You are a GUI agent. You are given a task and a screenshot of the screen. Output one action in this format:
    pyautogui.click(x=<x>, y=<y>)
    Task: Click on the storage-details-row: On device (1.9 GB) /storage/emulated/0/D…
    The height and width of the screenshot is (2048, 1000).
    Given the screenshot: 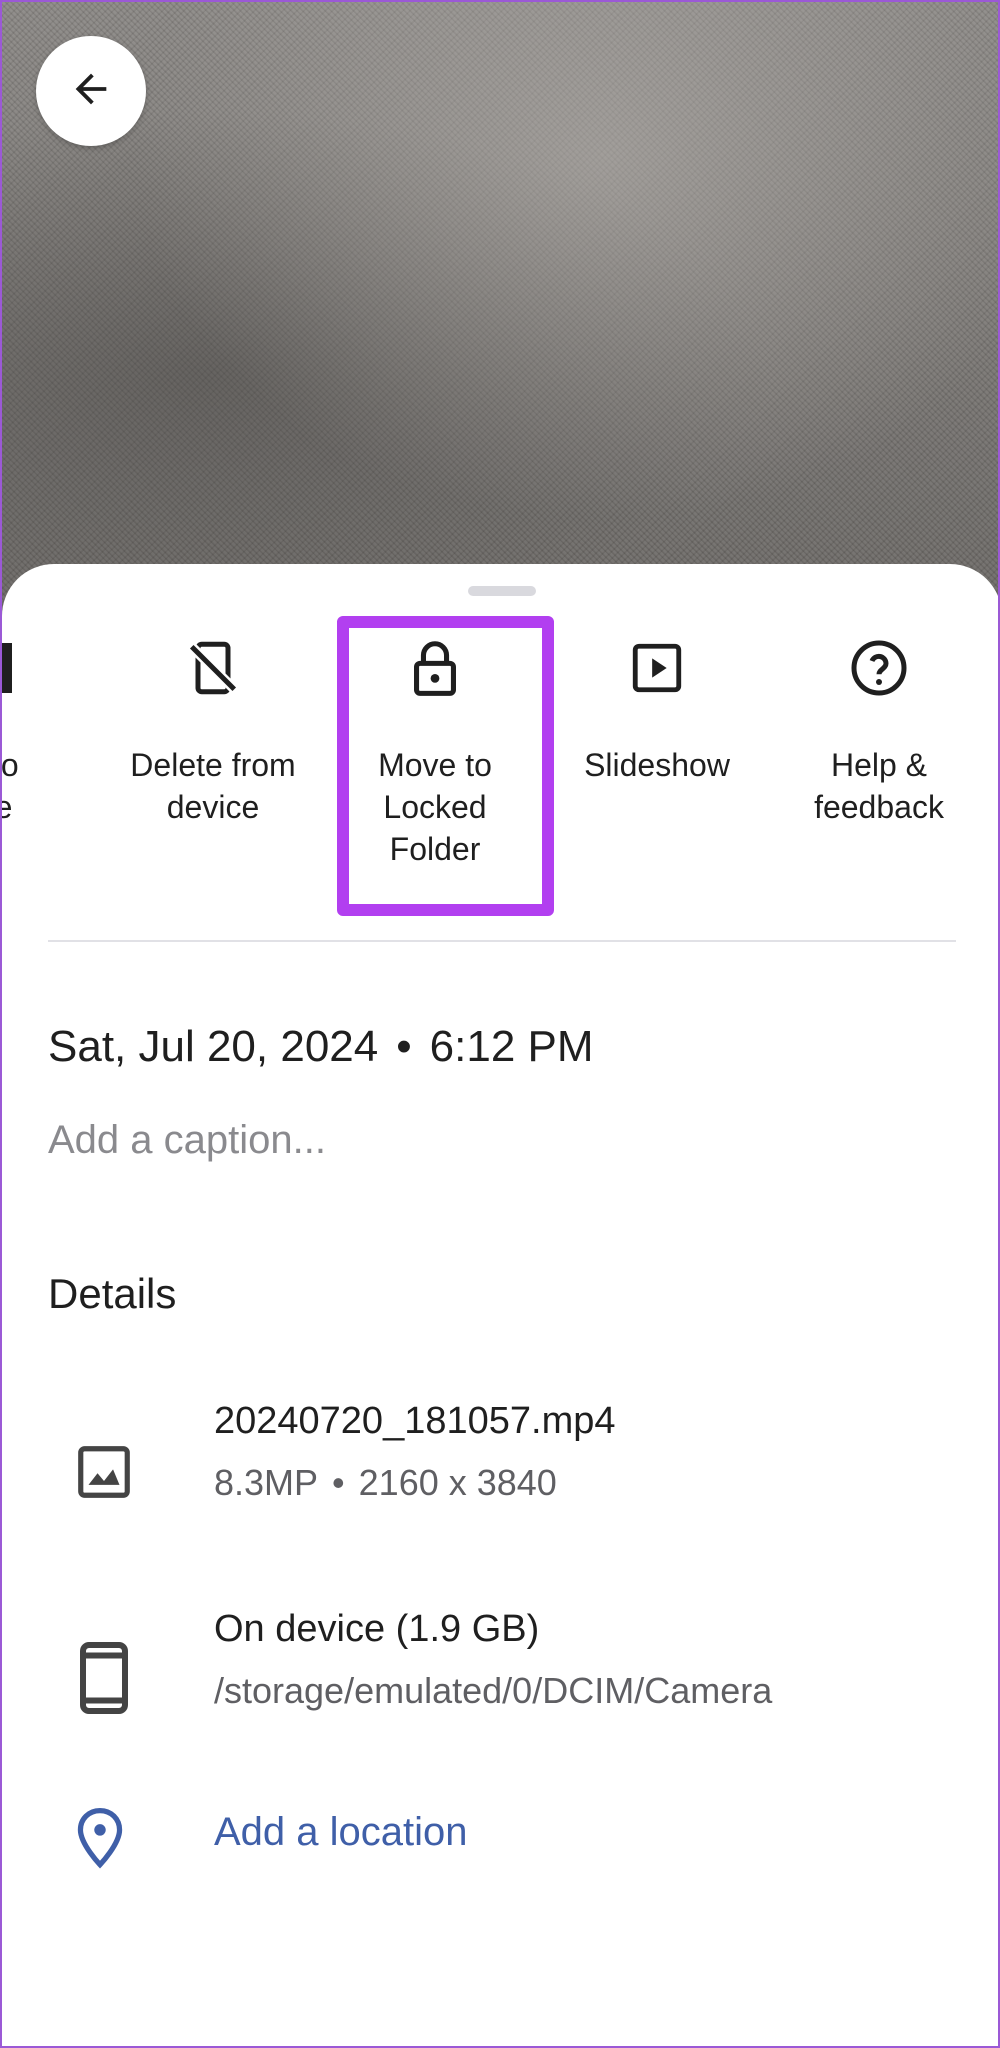 What is the action you would take?
    pyautogui.click(x=500, y=1678)
    